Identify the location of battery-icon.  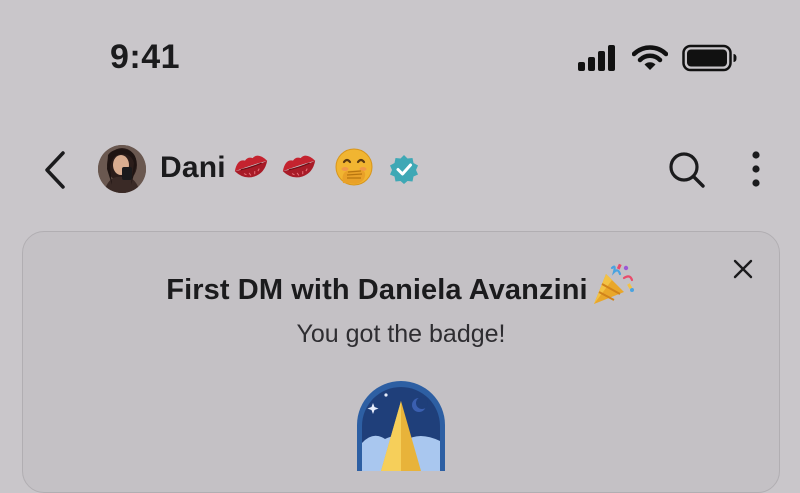
(710, 58).